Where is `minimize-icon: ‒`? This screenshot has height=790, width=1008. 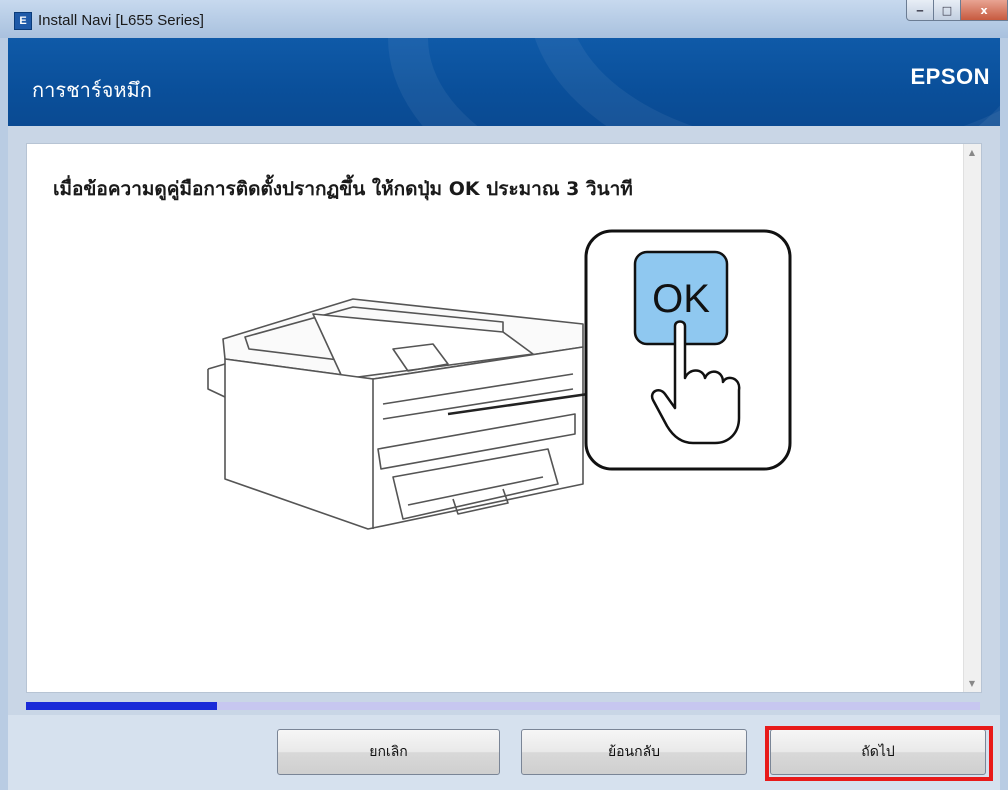
minimize-icon: ‒ is located at coordinates (920, 10).